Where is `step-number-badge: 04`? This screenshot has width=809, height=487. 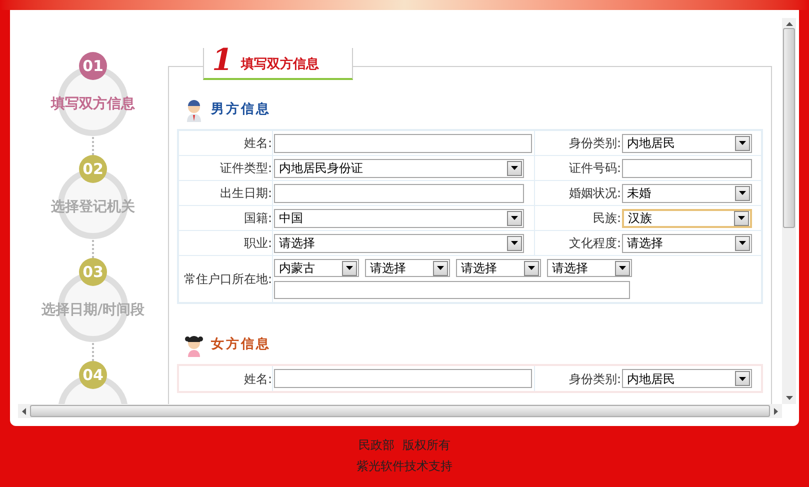 step-number-badge: 04 is located at coordinates (93, 375).